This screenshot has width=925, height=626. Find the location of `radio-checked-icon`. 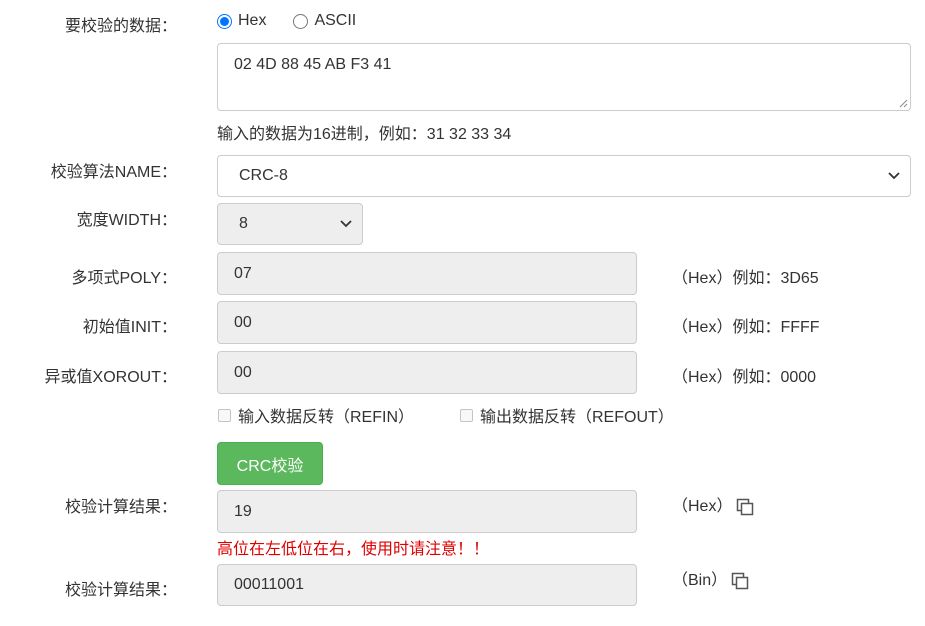

radio-checked-icon is located at coordinates (224, 21).